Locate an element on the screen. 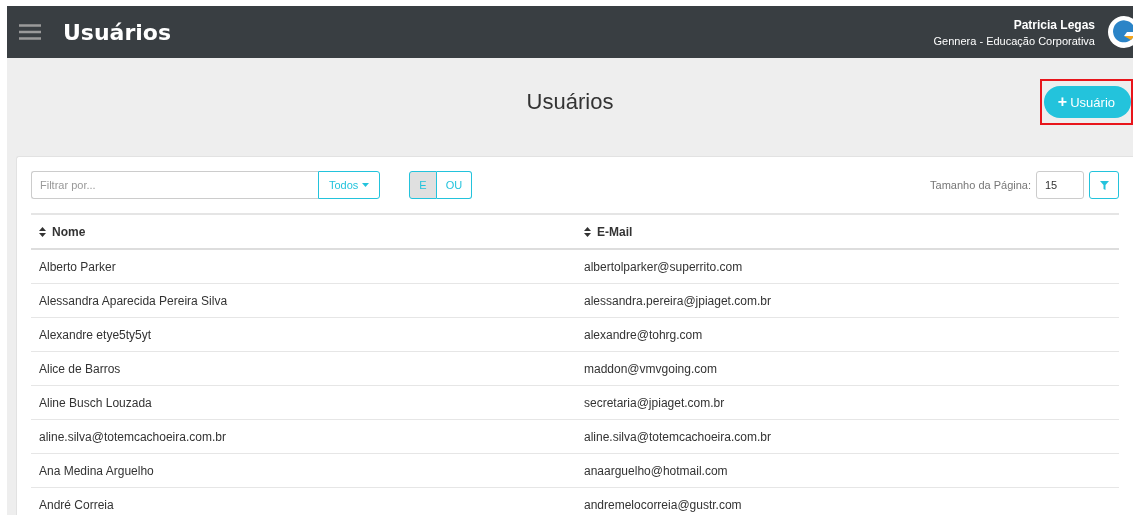 This screenshot has width=1133, height=515. page-title: Usuários is located at coordinates (570, 102).